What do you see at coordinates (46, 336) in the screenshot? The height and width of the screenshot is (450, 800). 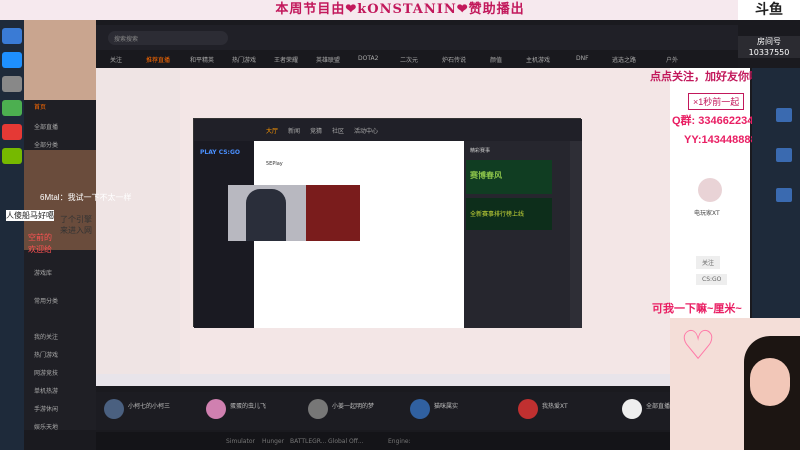 I see `sidebar-item-follow: 我的关注` at bounding box center [46, 336].